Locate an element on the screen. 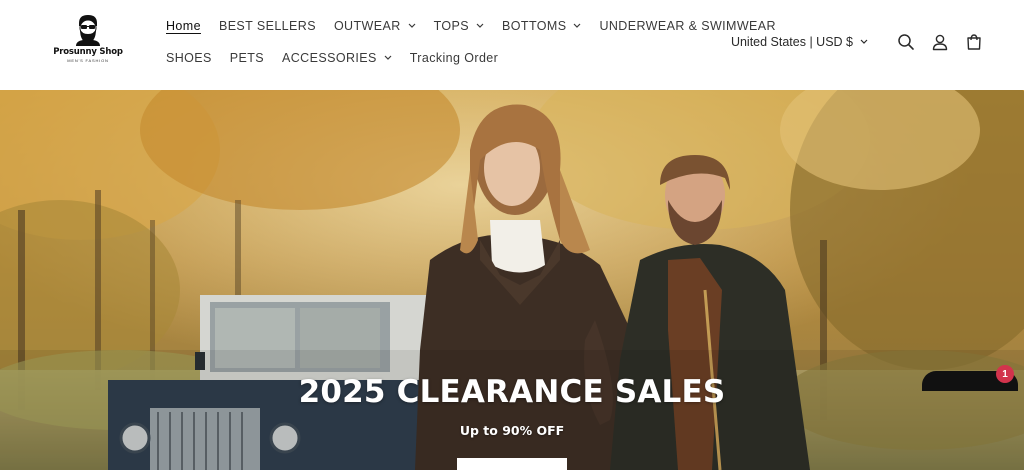 This screenshot has width=1024, height=470. nav-item-accessories: ACCESSORIES is located at coordinates (337, 58).